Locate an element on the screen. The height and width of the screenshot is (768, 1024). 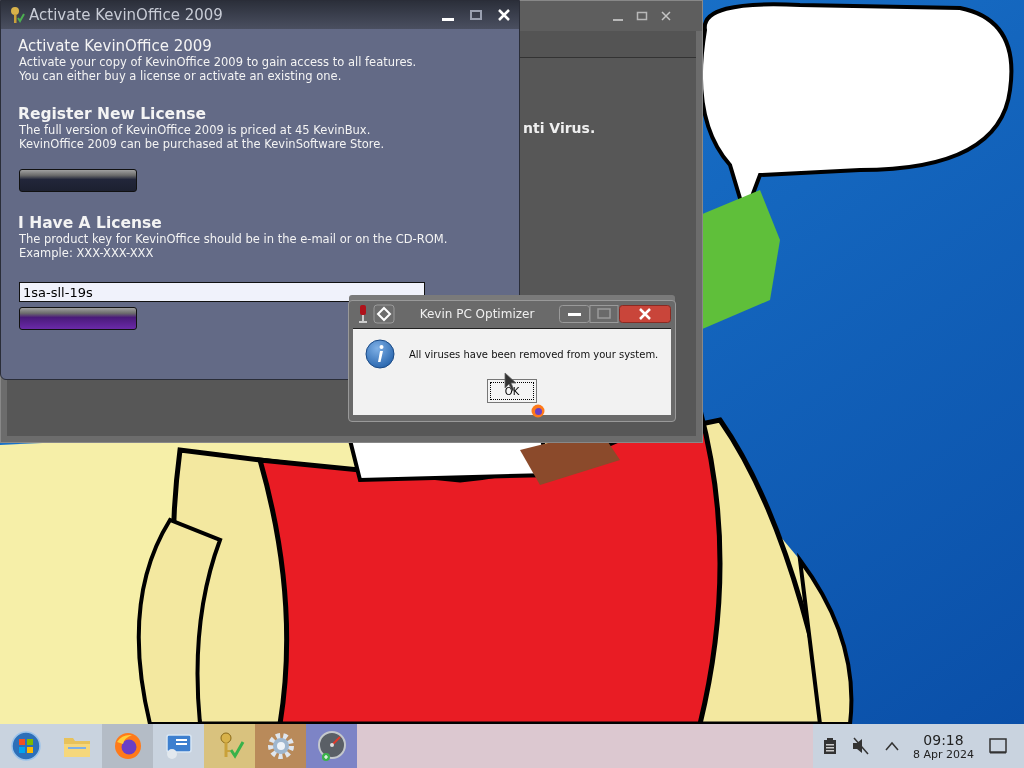
clipboard-icon is located at coordinates (830, 746).